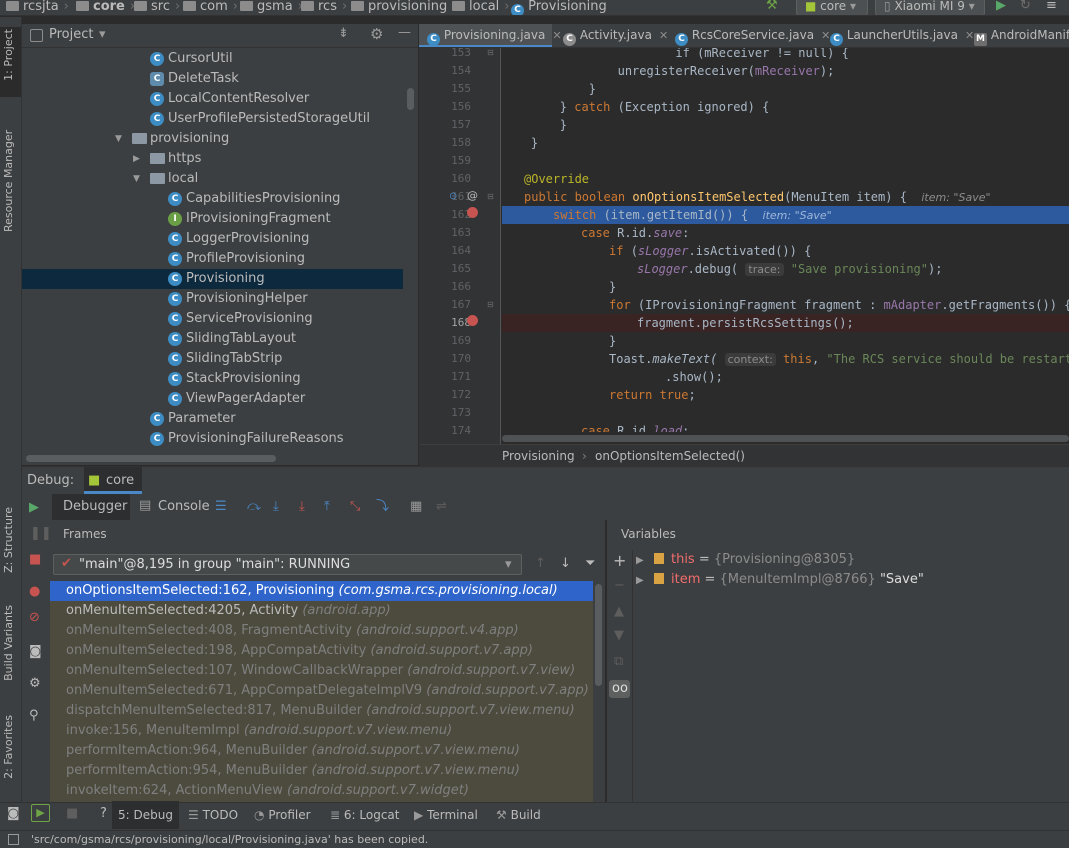 Image resolution: width=1069 pixels, height=848 pixels. What do you see at coordinates (404, 7) in the screenshot?
I see `crumb-provisioning: provisioning›` at bounding box center [404, 7].